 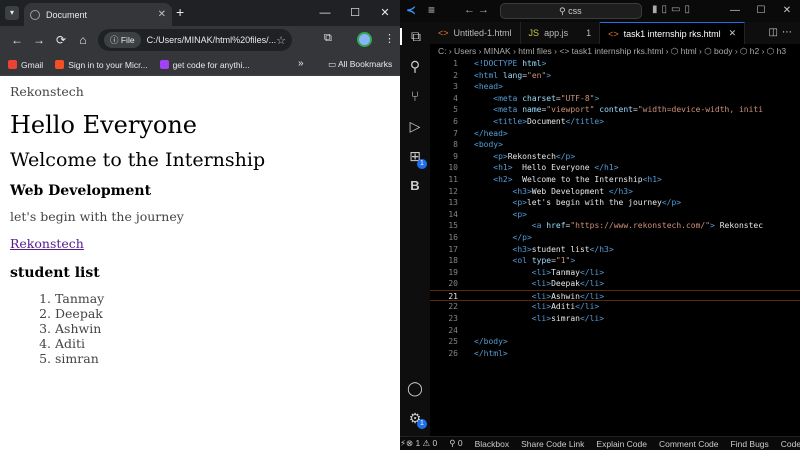 I want to click on extensions-icon: ⊞ 1, so click(x=415, y=158).